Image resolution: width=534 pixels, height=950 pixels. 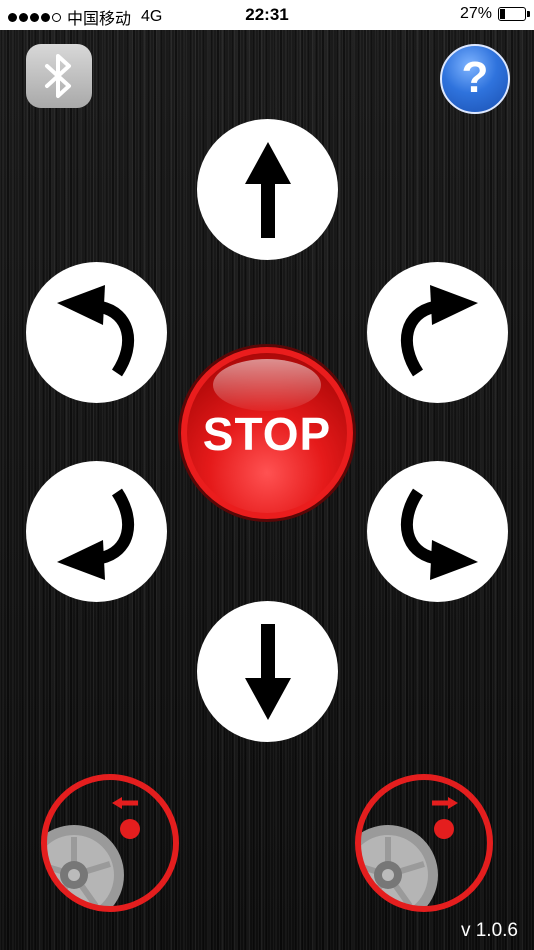 I want to click on help-icon: ?, so click(x=475, y=77).